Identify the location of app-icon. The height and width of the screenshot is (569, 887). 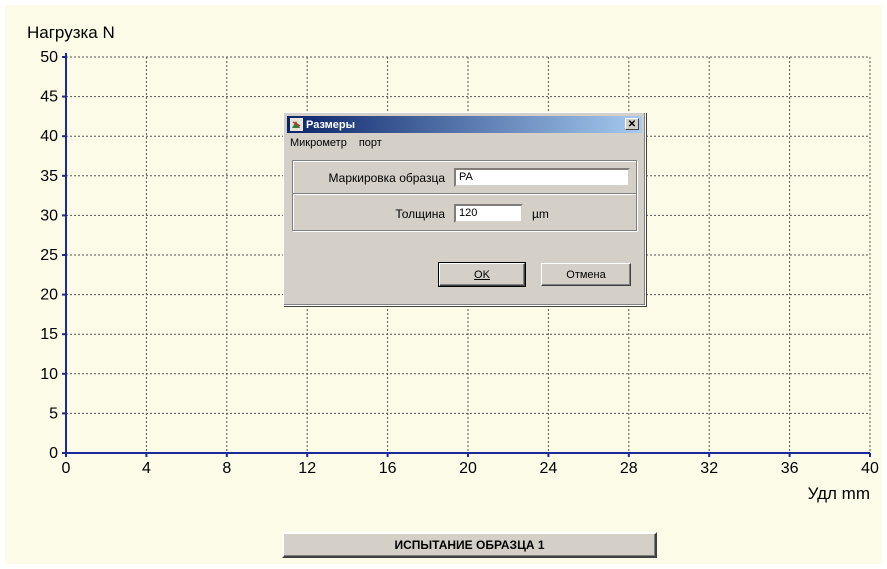
(296, 125).